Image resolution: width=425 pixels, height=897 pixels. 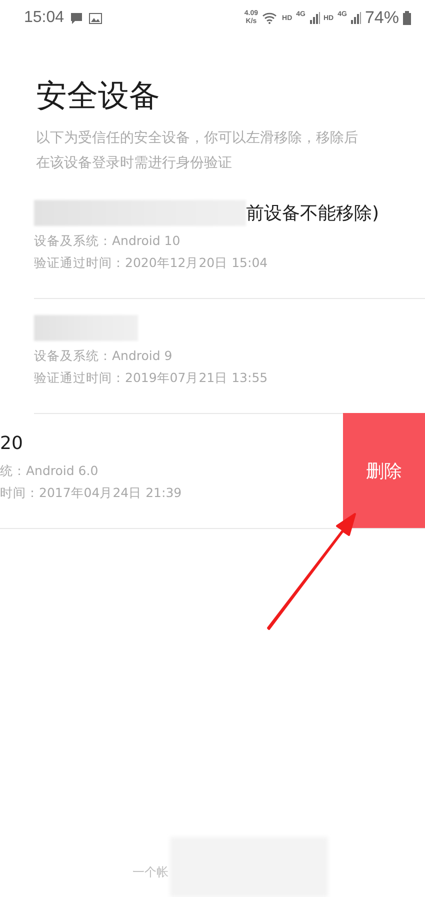 I want to click on verified-time: 验证通过时间：2020年12月20日 15:04, so click(x=151, y=263).